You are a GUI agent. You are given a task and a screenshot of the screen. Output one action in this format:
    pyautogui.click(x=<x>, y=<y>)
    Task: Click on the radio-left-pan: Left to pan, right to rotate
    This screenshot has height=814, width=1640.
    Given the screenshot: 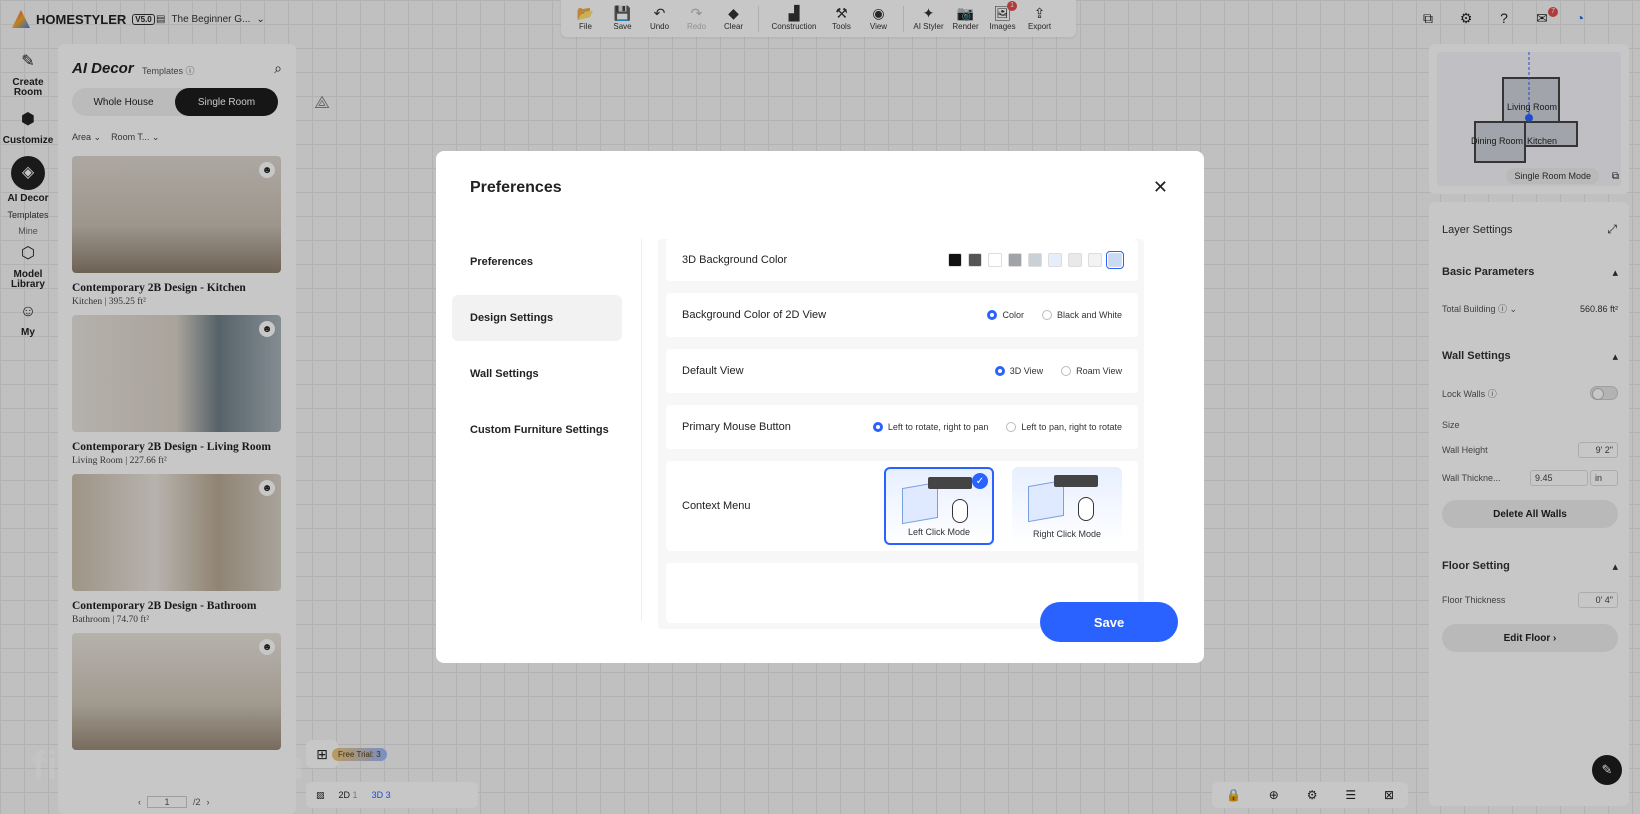 What is the action you would take?
    pyautogui.click(x=1064, y=427)
    